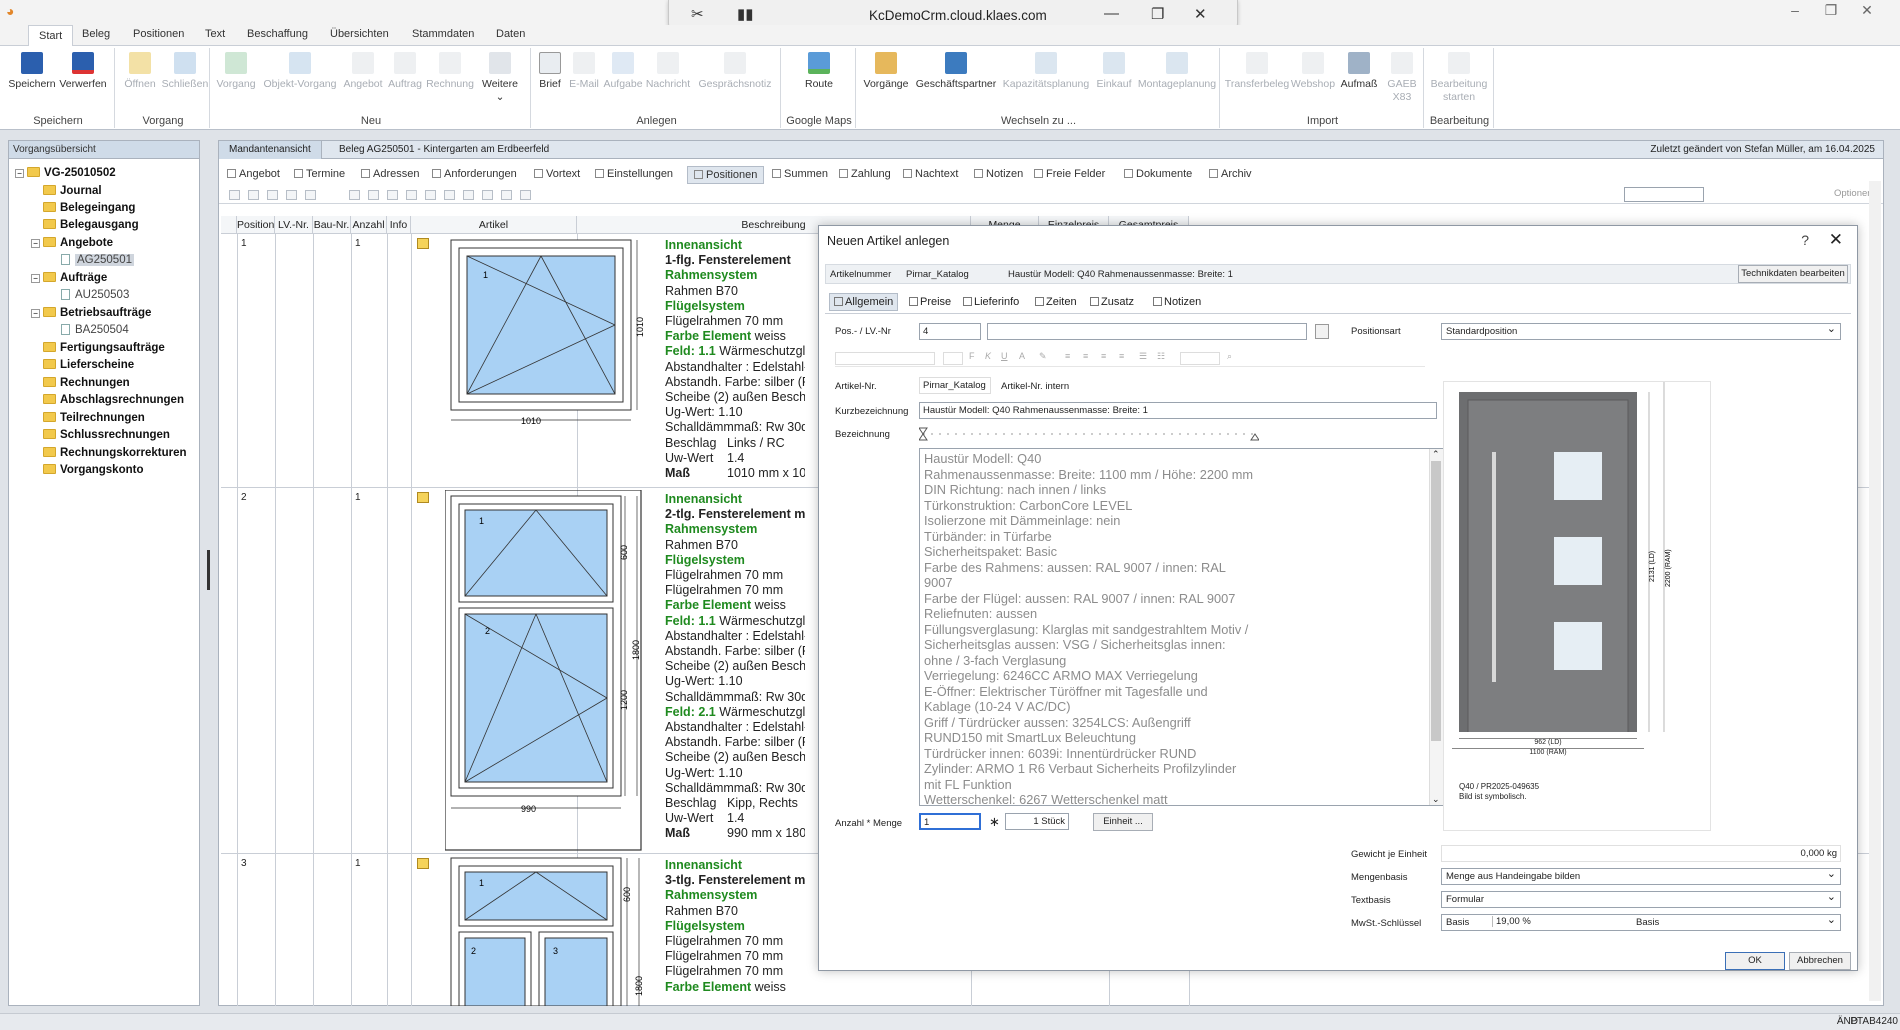 This screenshot has width=1900, height=1030. I want to click on options-menu: Optionen, so click(1853, 193).